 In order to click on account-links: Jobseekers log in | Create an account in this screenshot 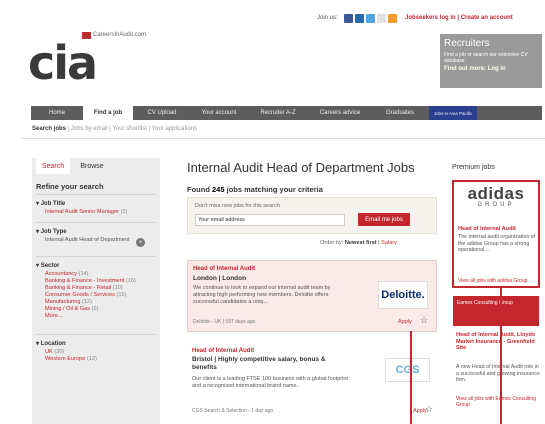, I will do `click(459, 18)`.